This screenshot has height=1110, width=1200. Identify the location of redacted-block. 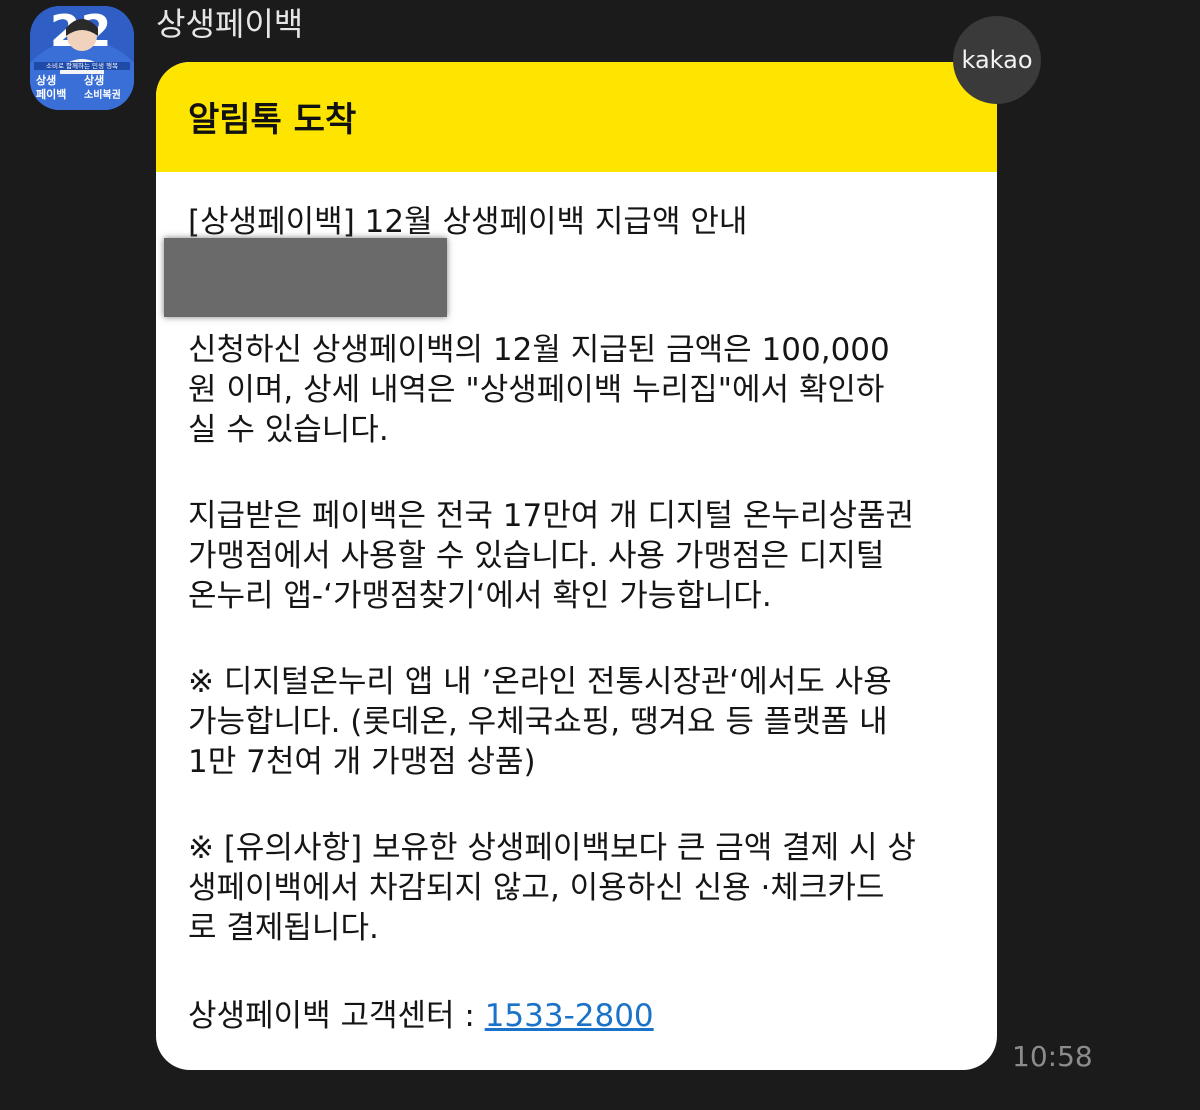
(305, 277).